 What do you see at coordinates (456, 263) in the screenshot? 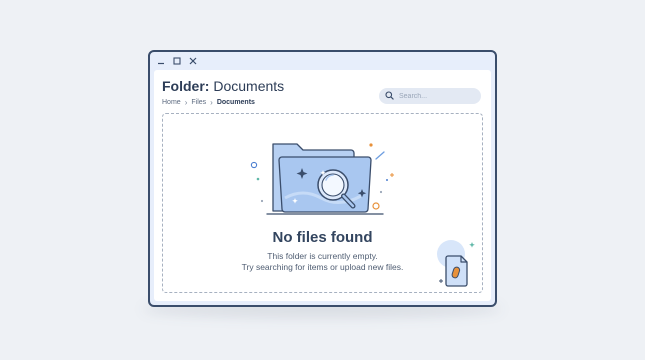
I see `file-document-icon` at bounding box center [456, 263].